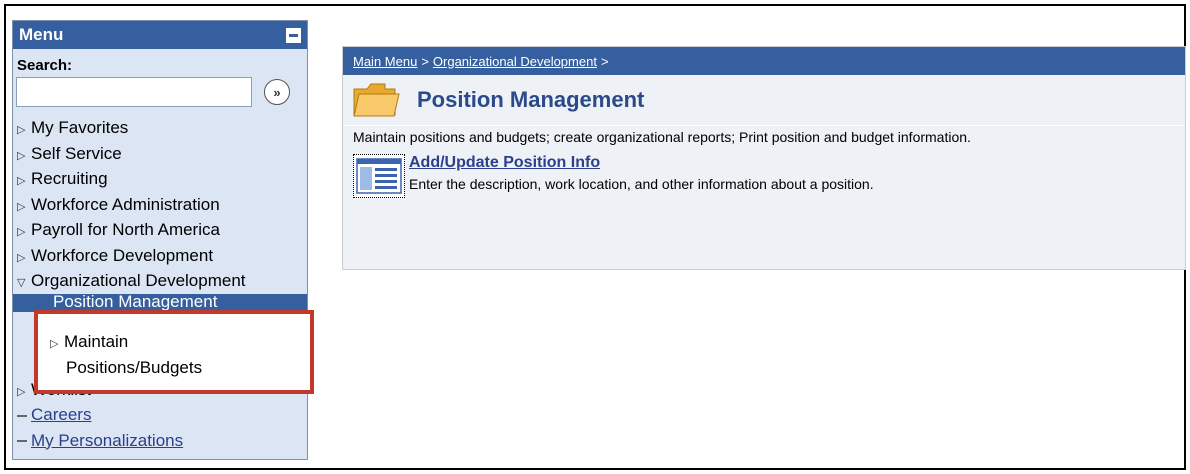 This screenshot has width=1190, height=474. I want to click on search-input, so click(134, 92).